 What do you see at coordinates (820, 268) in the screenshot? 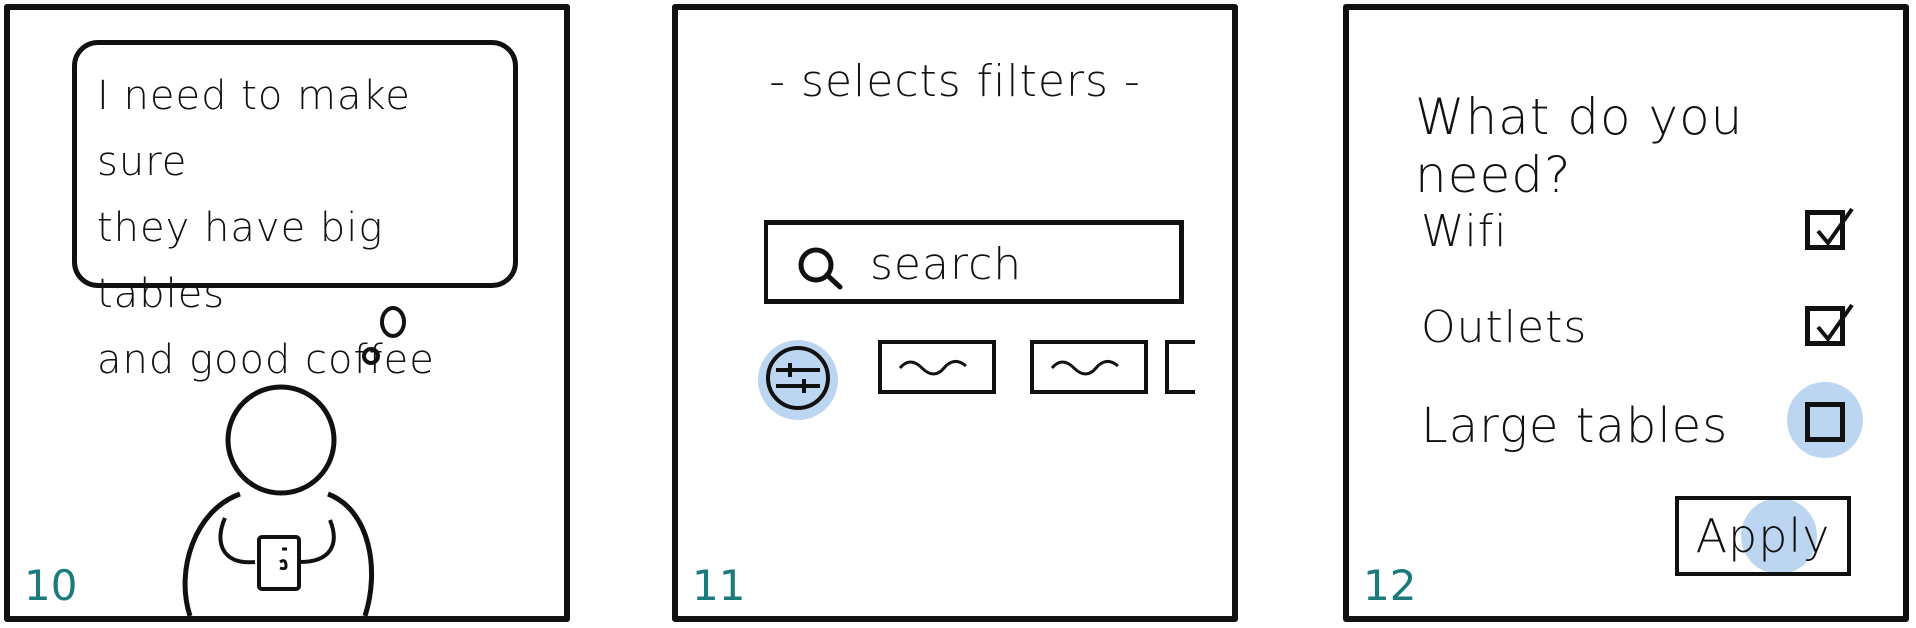
I see `search-icon` at bounding box center [820, 268].